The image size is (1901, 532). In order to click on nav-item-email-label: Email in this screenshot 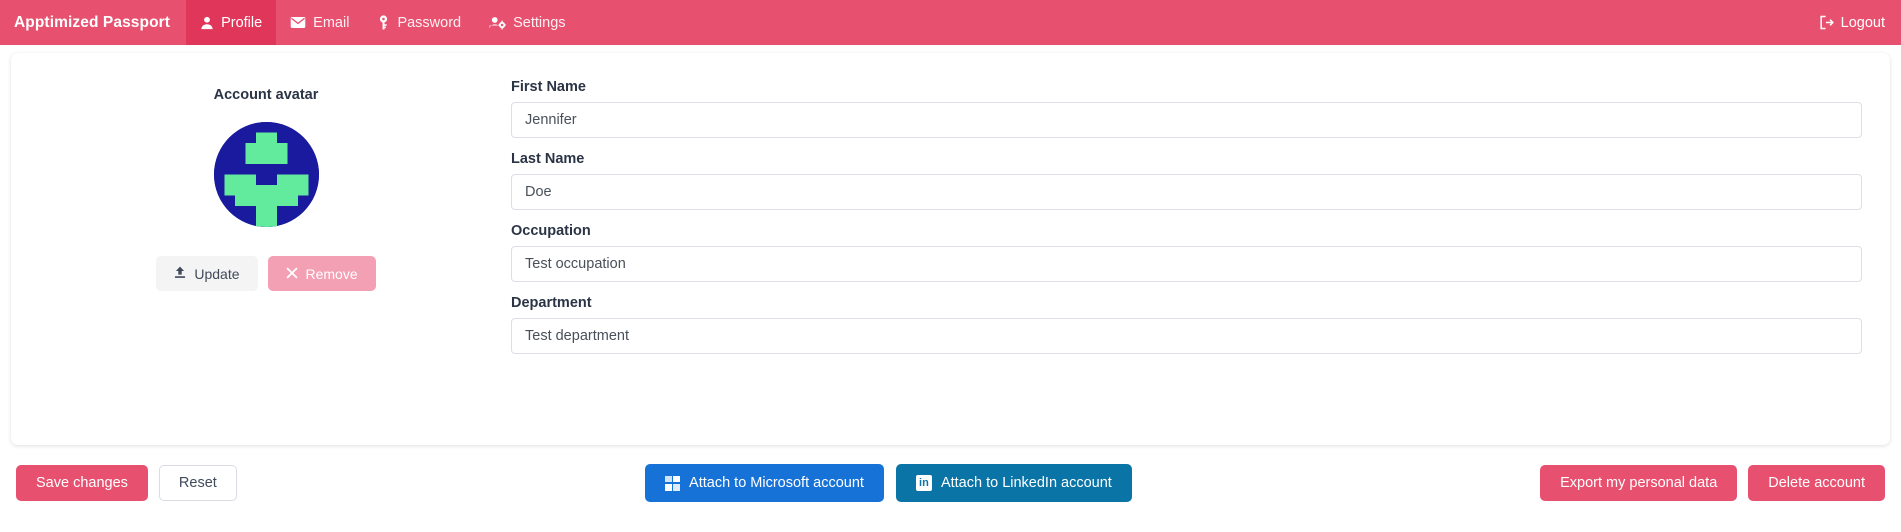, I will do `click(331, 22)`.